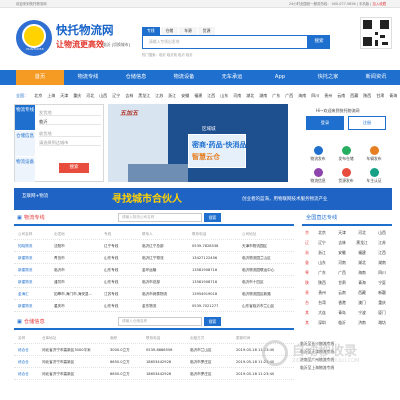 Image resolution: width=400 pixels, height=400 pixels. I want to click on city-switch: 临沂 [切换城市], so click(116, 45).